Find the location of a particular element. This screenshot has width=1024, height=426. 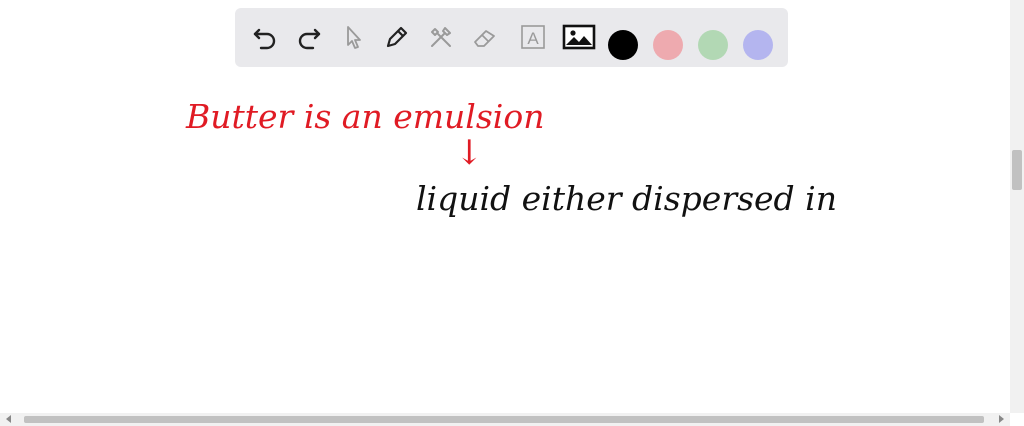

eraser-icon is located at coordinates (484, 38).